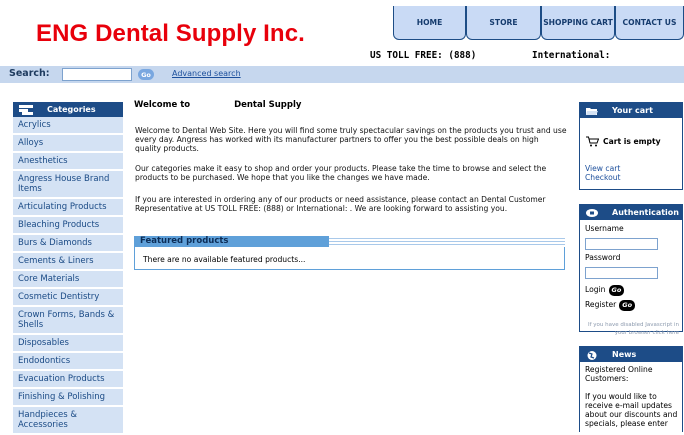 Image resolution: width=684 pixels, height=435 pixels. What do you see at coordinates (621, 243) in the screenshot?
I see `username-input` at bounding box center [621, 243].